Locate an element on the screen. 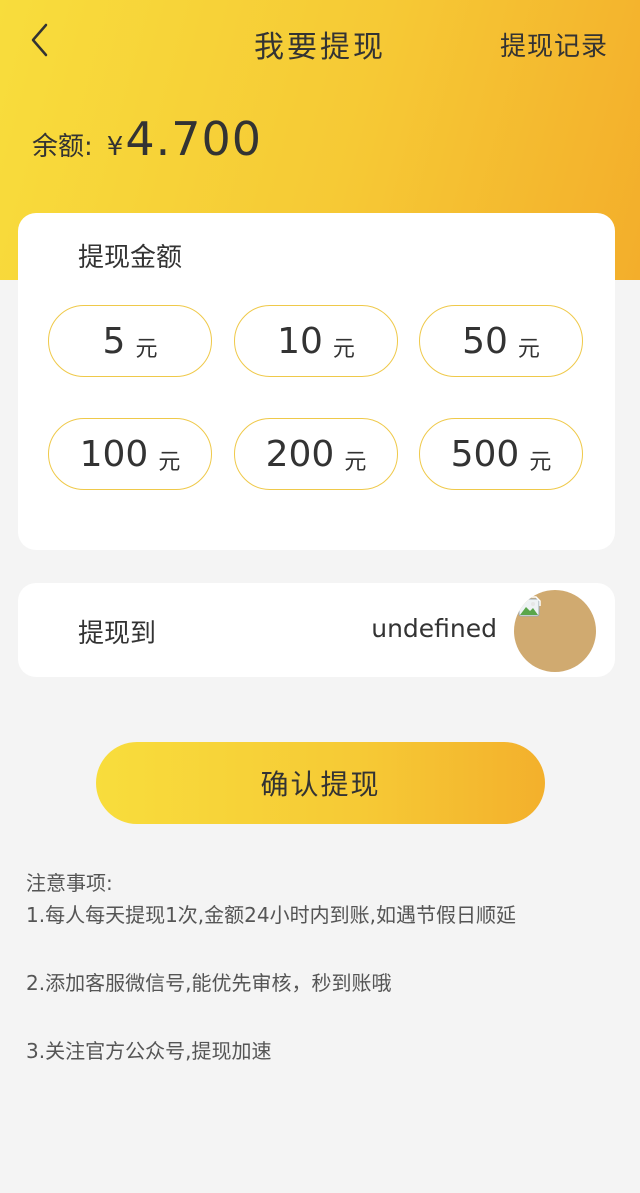 The width and height of the screenshot is (640, 1193). confirm-withdraw-button: 确认提现 is located at coordinates (320, 783).